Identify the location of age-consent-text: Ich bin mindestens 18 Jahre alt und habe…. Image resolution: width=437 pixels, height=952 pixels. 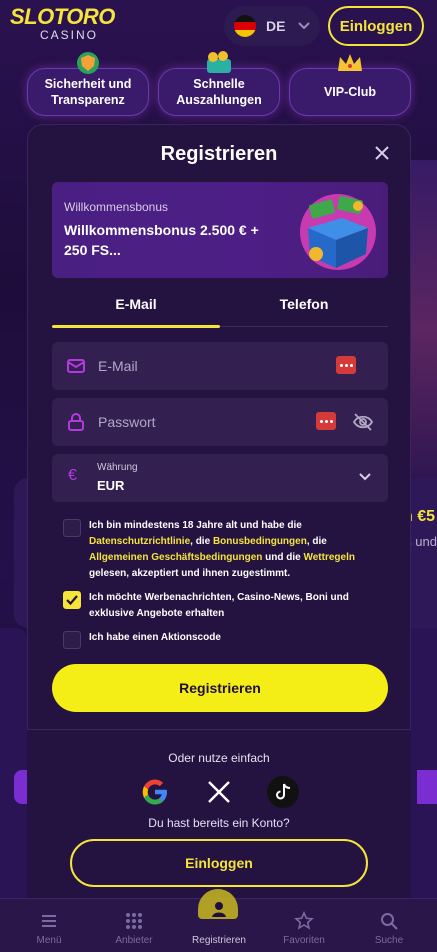
(222, 549).